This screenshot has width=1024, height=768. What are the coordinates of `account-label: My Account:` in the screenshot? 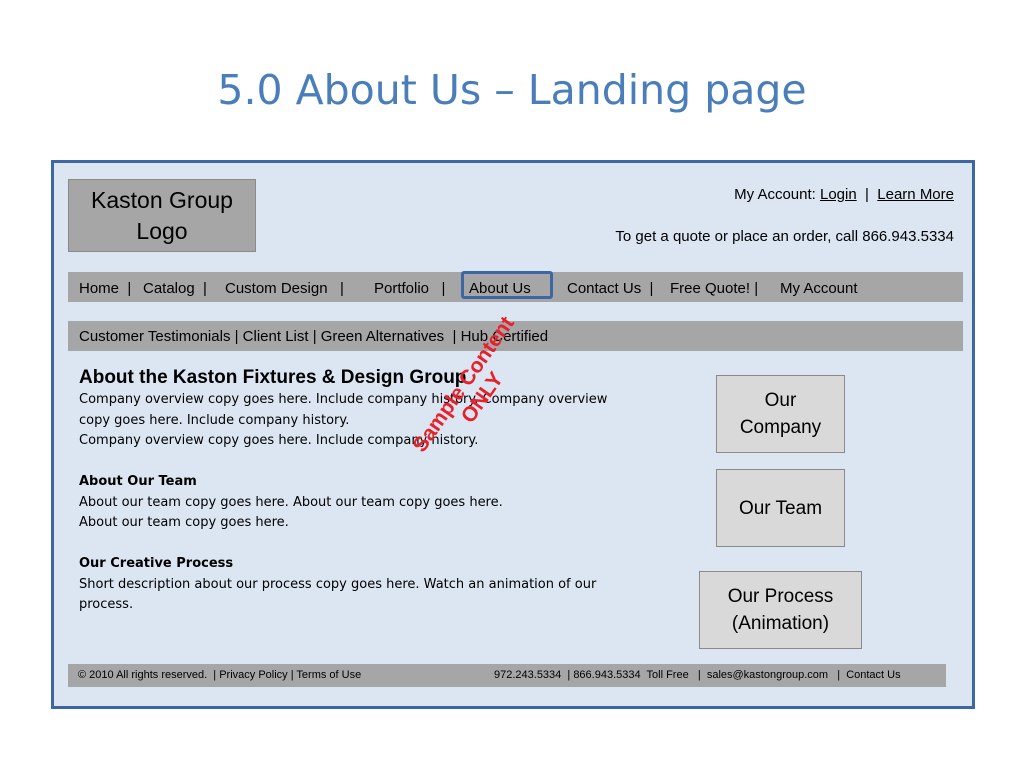 It's located at (775, 194).